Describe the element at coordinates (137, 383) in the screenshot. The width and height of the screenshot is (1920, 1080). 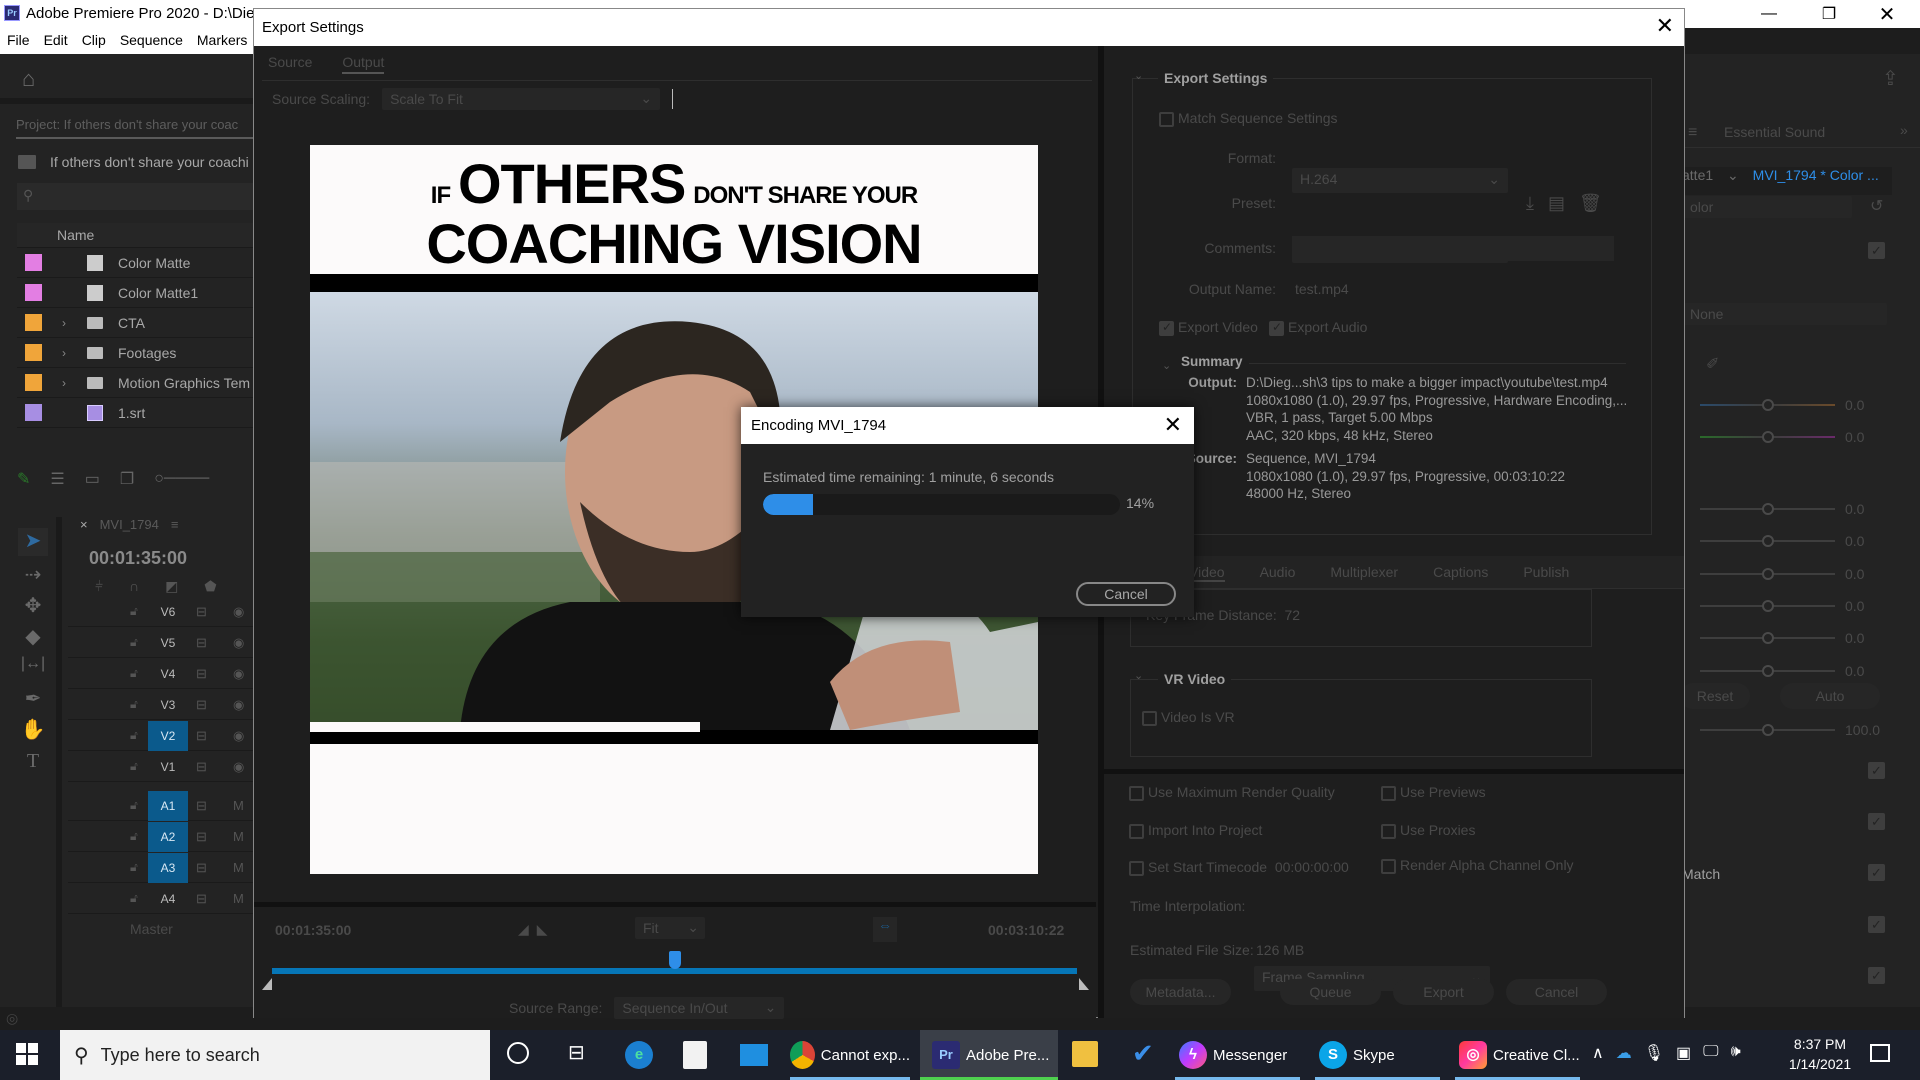
I see `project-item: › Motion Graphics Tem` at that location.